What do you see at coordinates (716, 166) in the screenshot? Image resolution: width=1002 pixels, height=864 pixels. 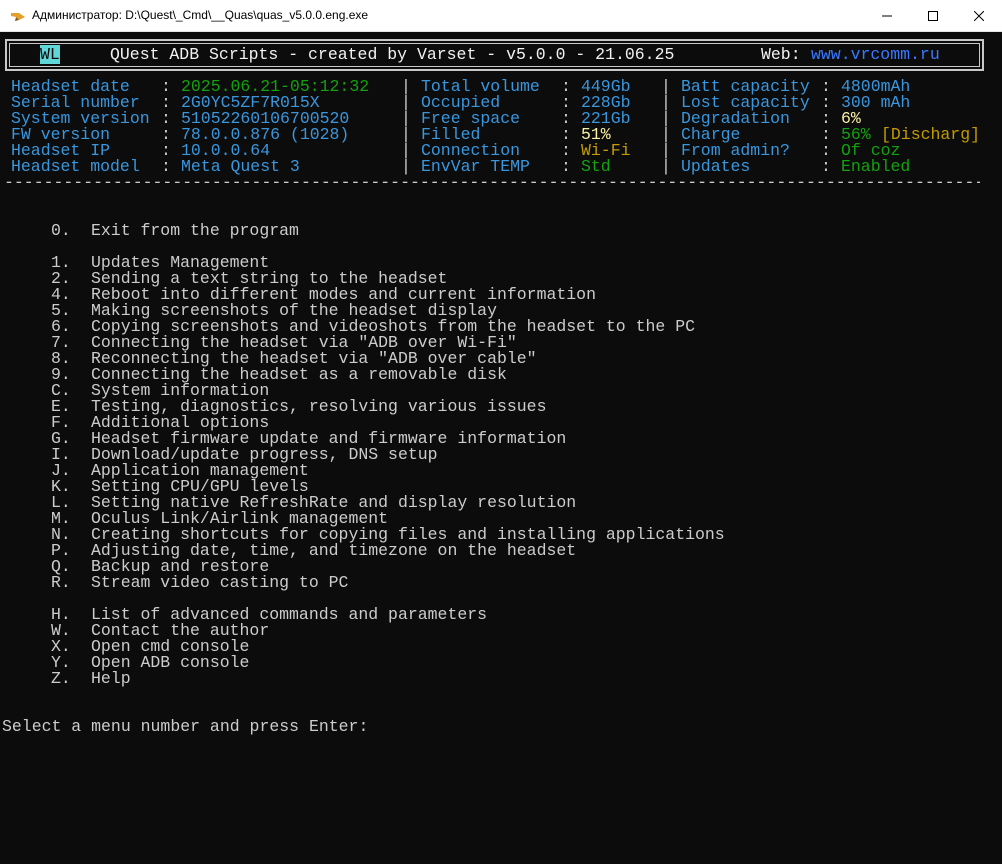 I see `info-label-updates: Updates` at bounding box center [716, 166].